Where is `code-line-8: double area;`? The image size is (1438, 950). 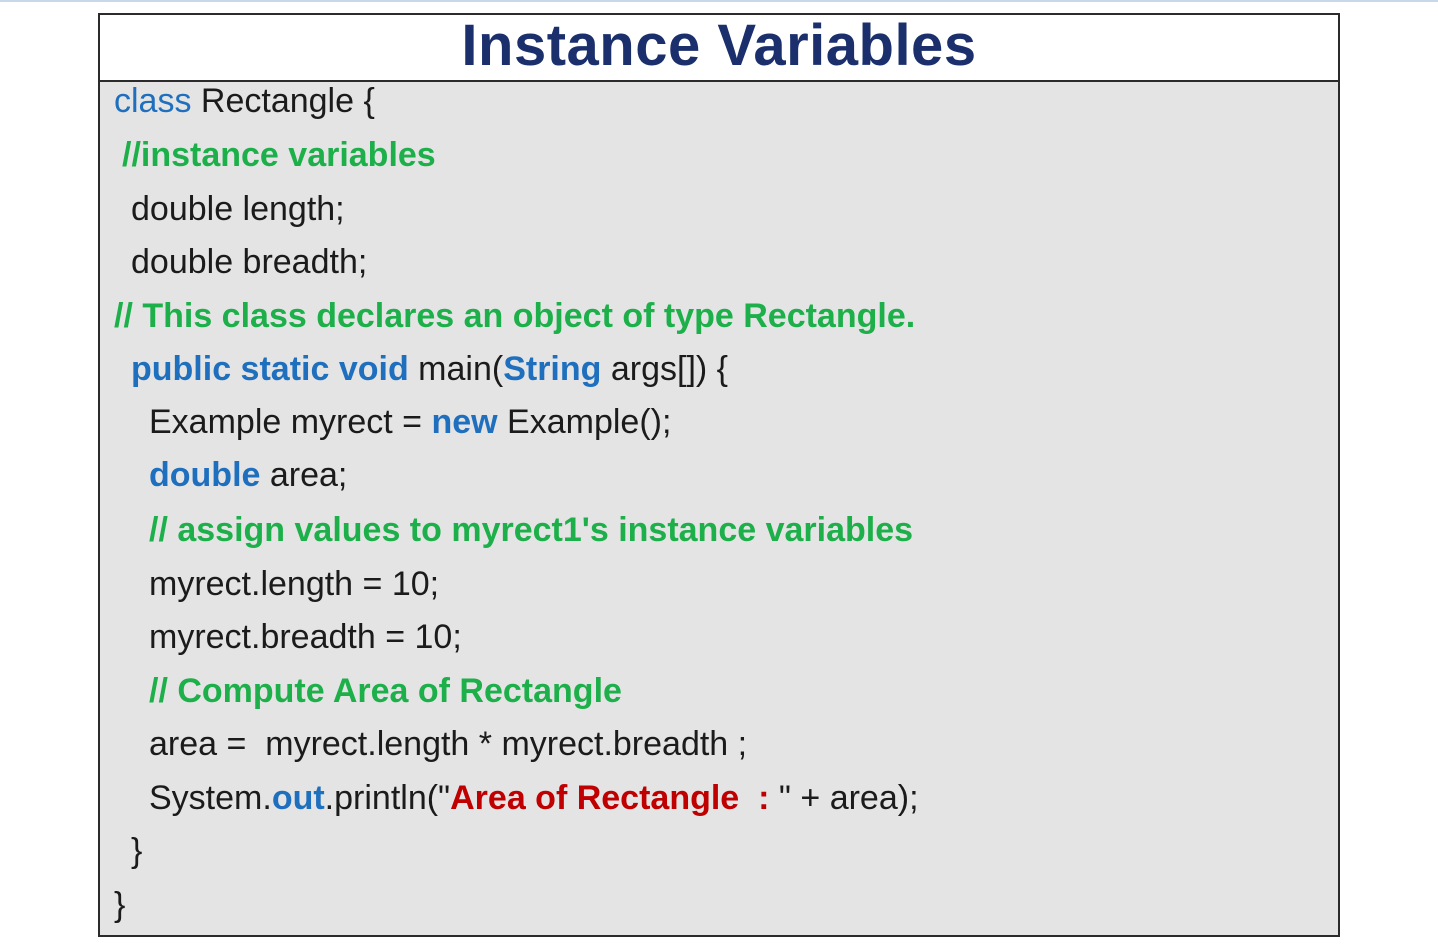 code-line-8: double area; is located at coordinates (248, 475).